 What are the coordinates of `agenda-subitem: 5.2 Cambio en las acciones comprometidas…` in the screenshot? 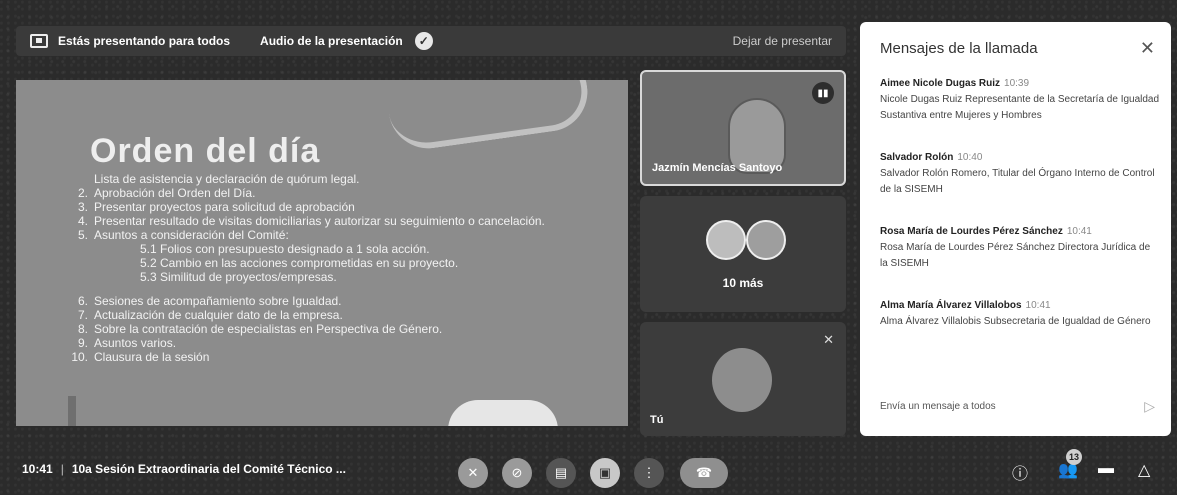 It's located at (299, 263).